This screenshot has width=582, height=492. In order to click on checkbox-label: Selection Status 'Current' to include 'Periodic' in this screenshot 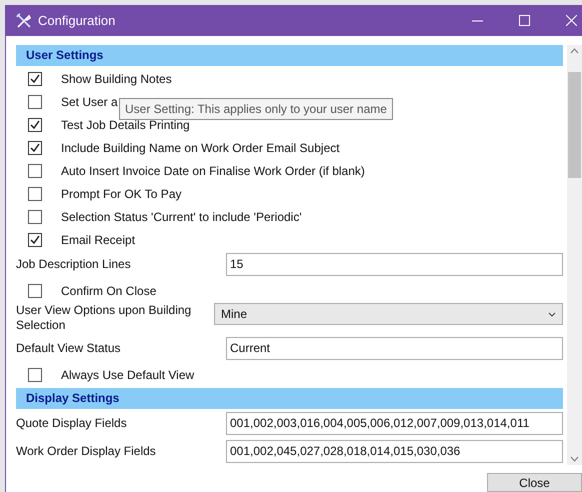, I will do `click(181, 217)`.